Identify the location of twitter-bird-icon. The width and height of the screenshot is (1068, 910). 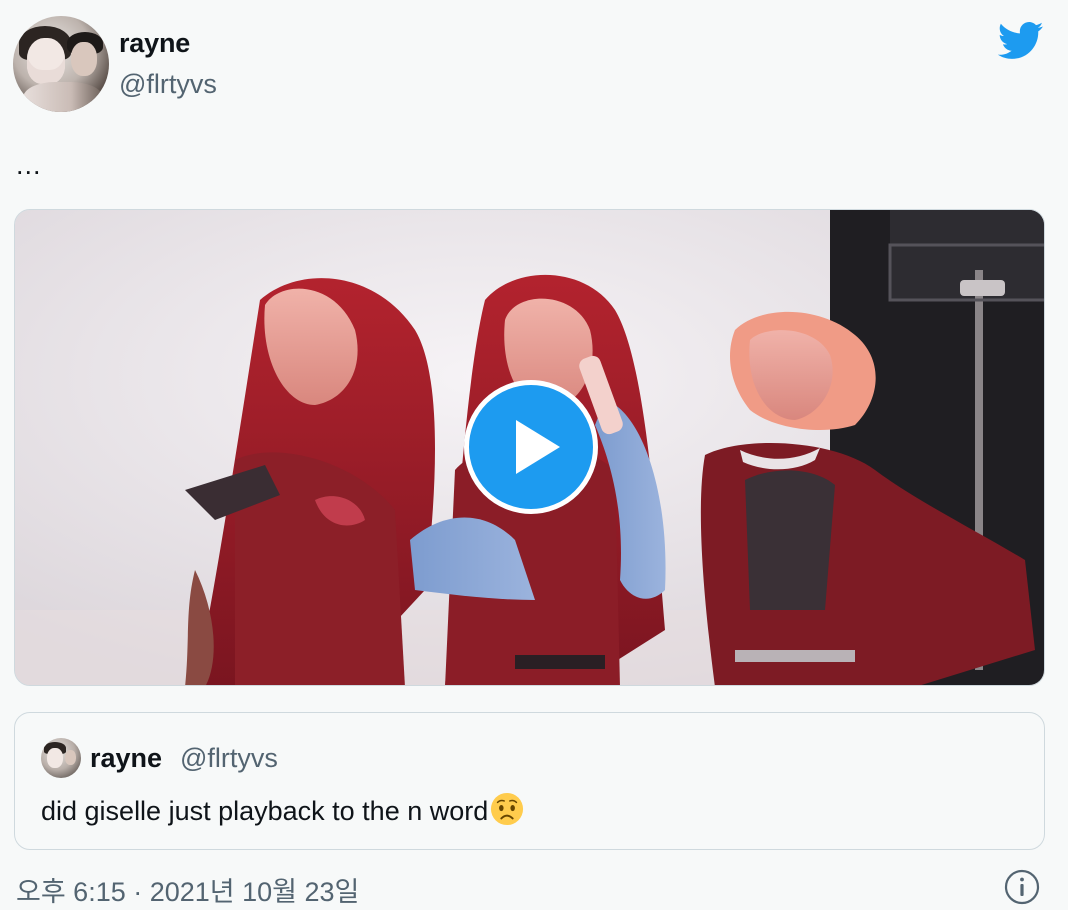
(1021, 41).